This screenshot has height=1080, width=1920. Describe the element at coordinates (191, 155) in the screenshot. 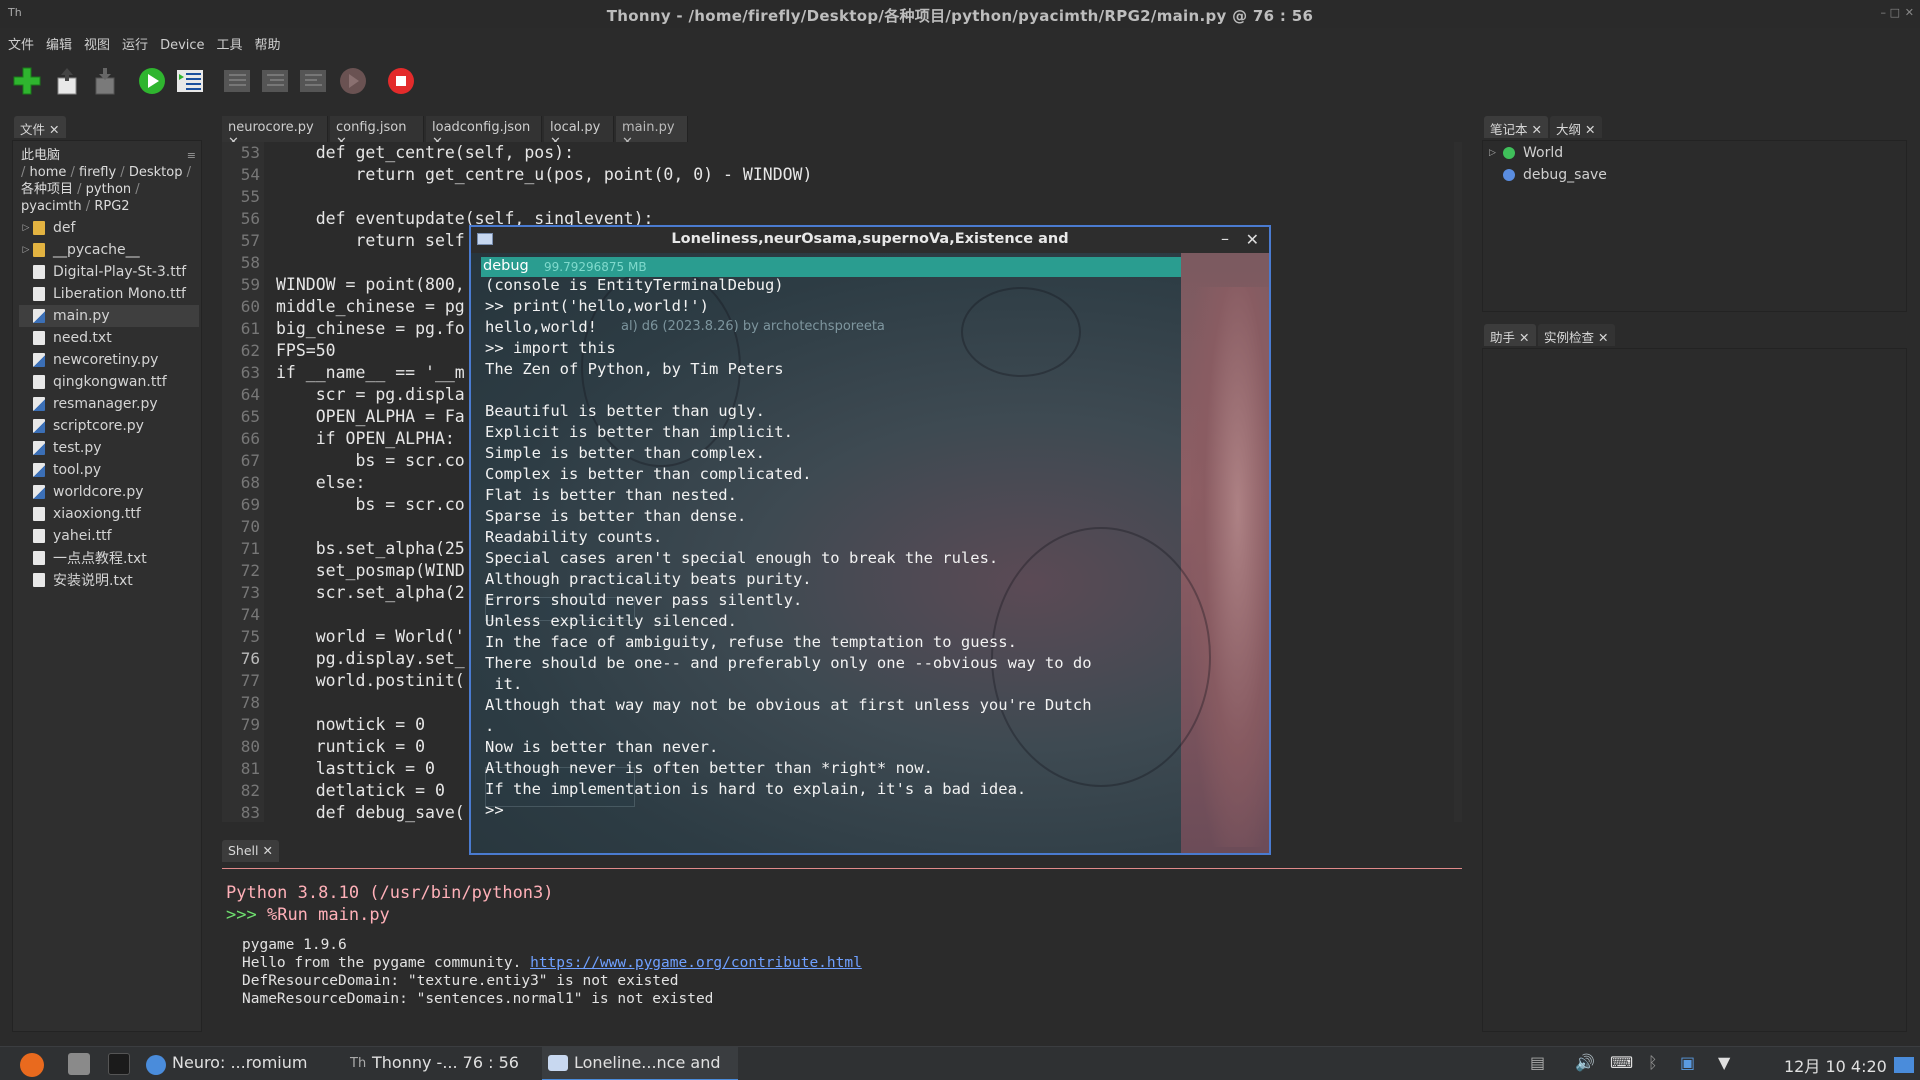

I see `panel-menu-icon: ≡` at that location.